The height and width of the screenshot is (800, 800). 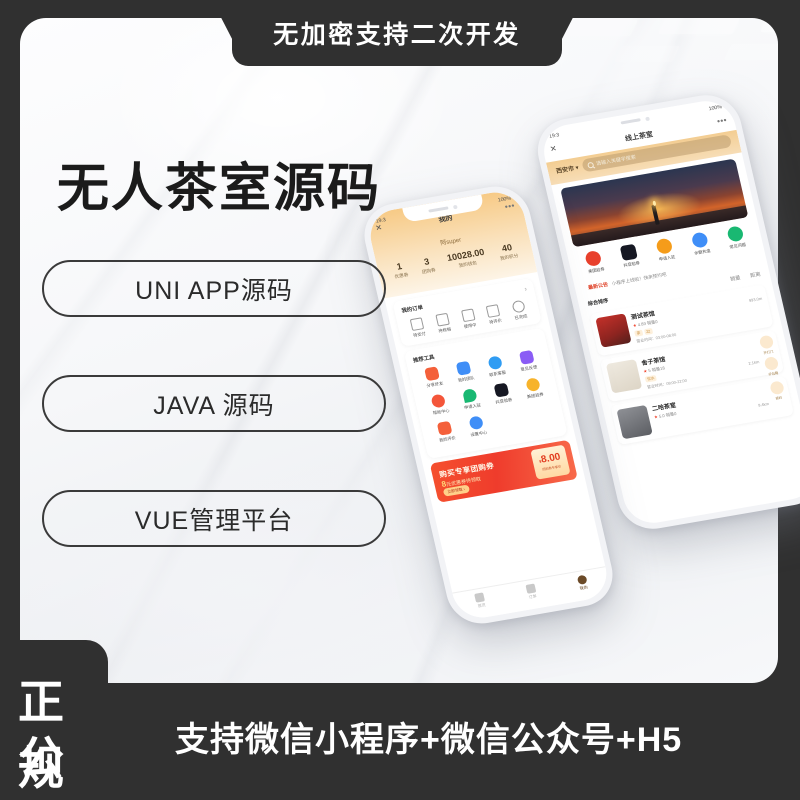 I want to click on tool-label: 联系客服, so click(x=497, y=374).